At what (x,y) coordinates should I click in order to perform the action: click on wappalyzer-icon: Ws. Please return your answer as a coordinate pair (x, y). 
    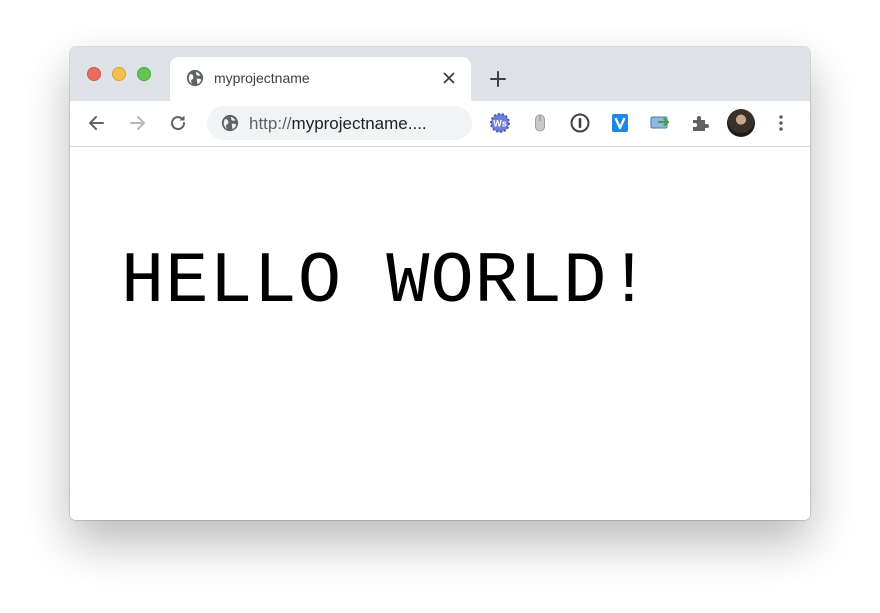
    Looking at the image, I should click on (500, 123).